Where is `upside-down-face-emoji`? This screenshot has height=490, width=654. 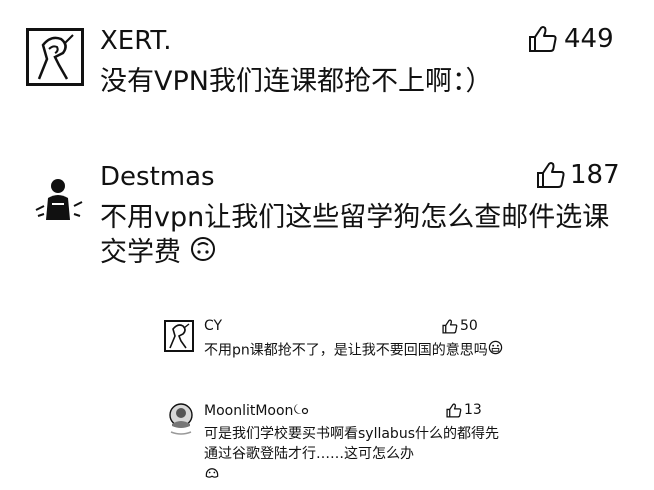 upside-down-face-emoji is located at coordinates (203, 253).